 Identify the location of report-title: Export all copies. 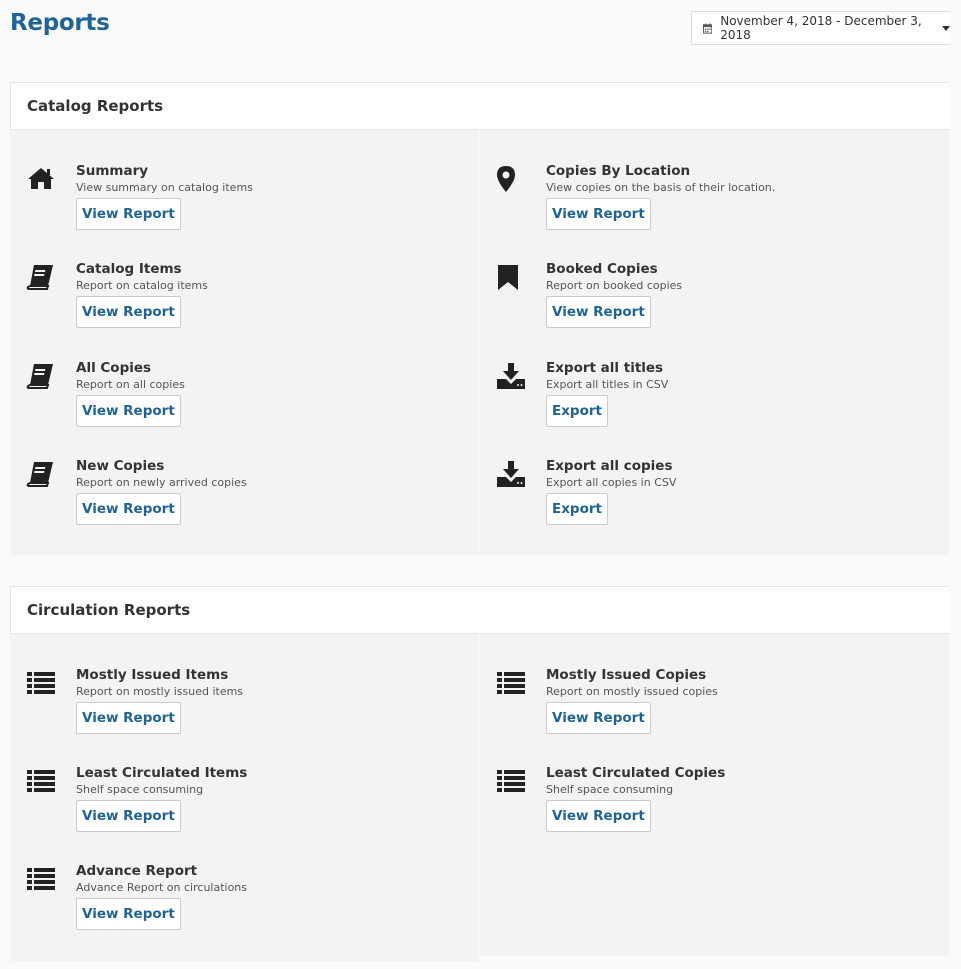
(609, 466).